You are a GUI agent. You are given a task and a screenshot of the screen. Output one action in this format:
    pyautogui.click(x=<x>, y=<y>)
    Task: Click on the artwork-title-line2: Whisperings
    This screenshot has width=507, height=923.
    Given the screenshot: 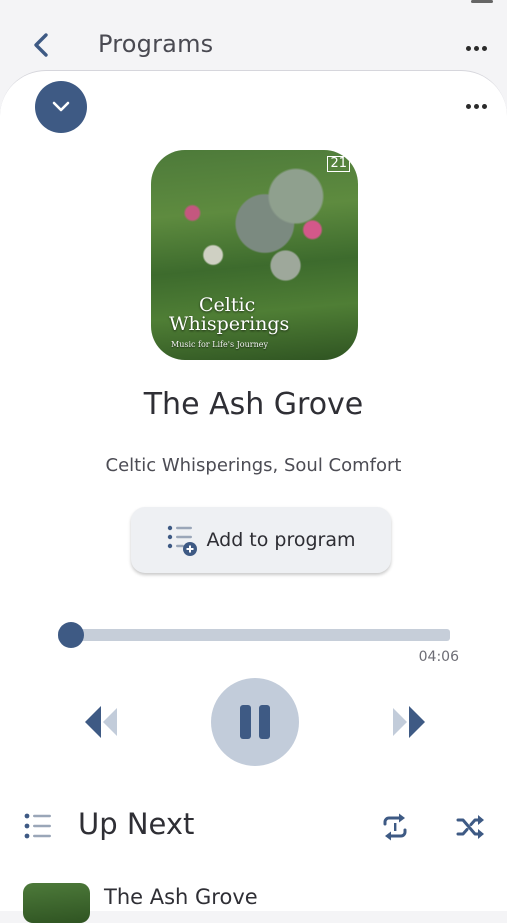 What is the action you would take?
    pyautogui.click(x=229, y=324)
    